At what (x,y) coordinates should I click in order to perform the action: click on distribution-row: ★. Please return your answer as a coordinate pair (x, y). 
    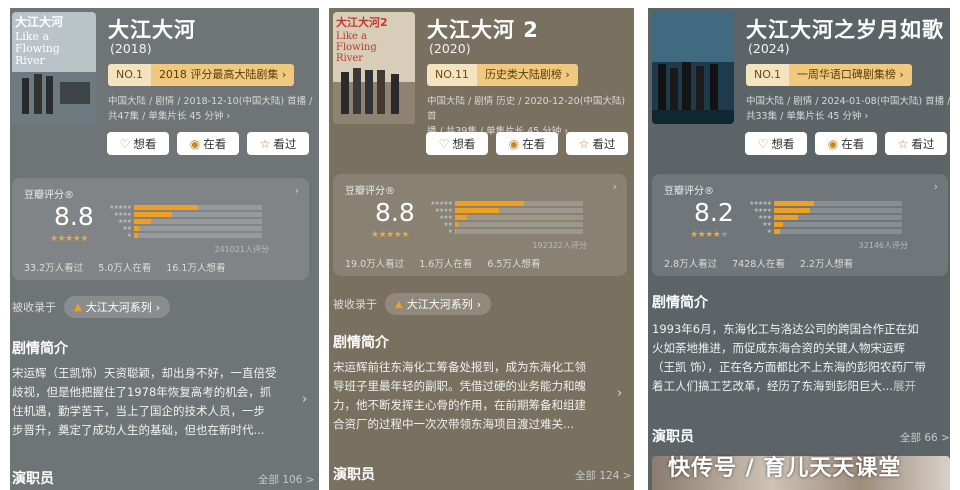
    Looking at the image, I should click on (822, 231).